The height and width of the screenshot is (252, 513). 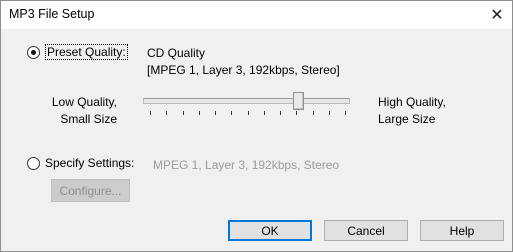 What do you see at coordinates (246, 165) in the screenshot?
I see `specify-settings-value: MPEG 1, Layer 3, 192kbps, Stereo` at bounding box center [246, 165].